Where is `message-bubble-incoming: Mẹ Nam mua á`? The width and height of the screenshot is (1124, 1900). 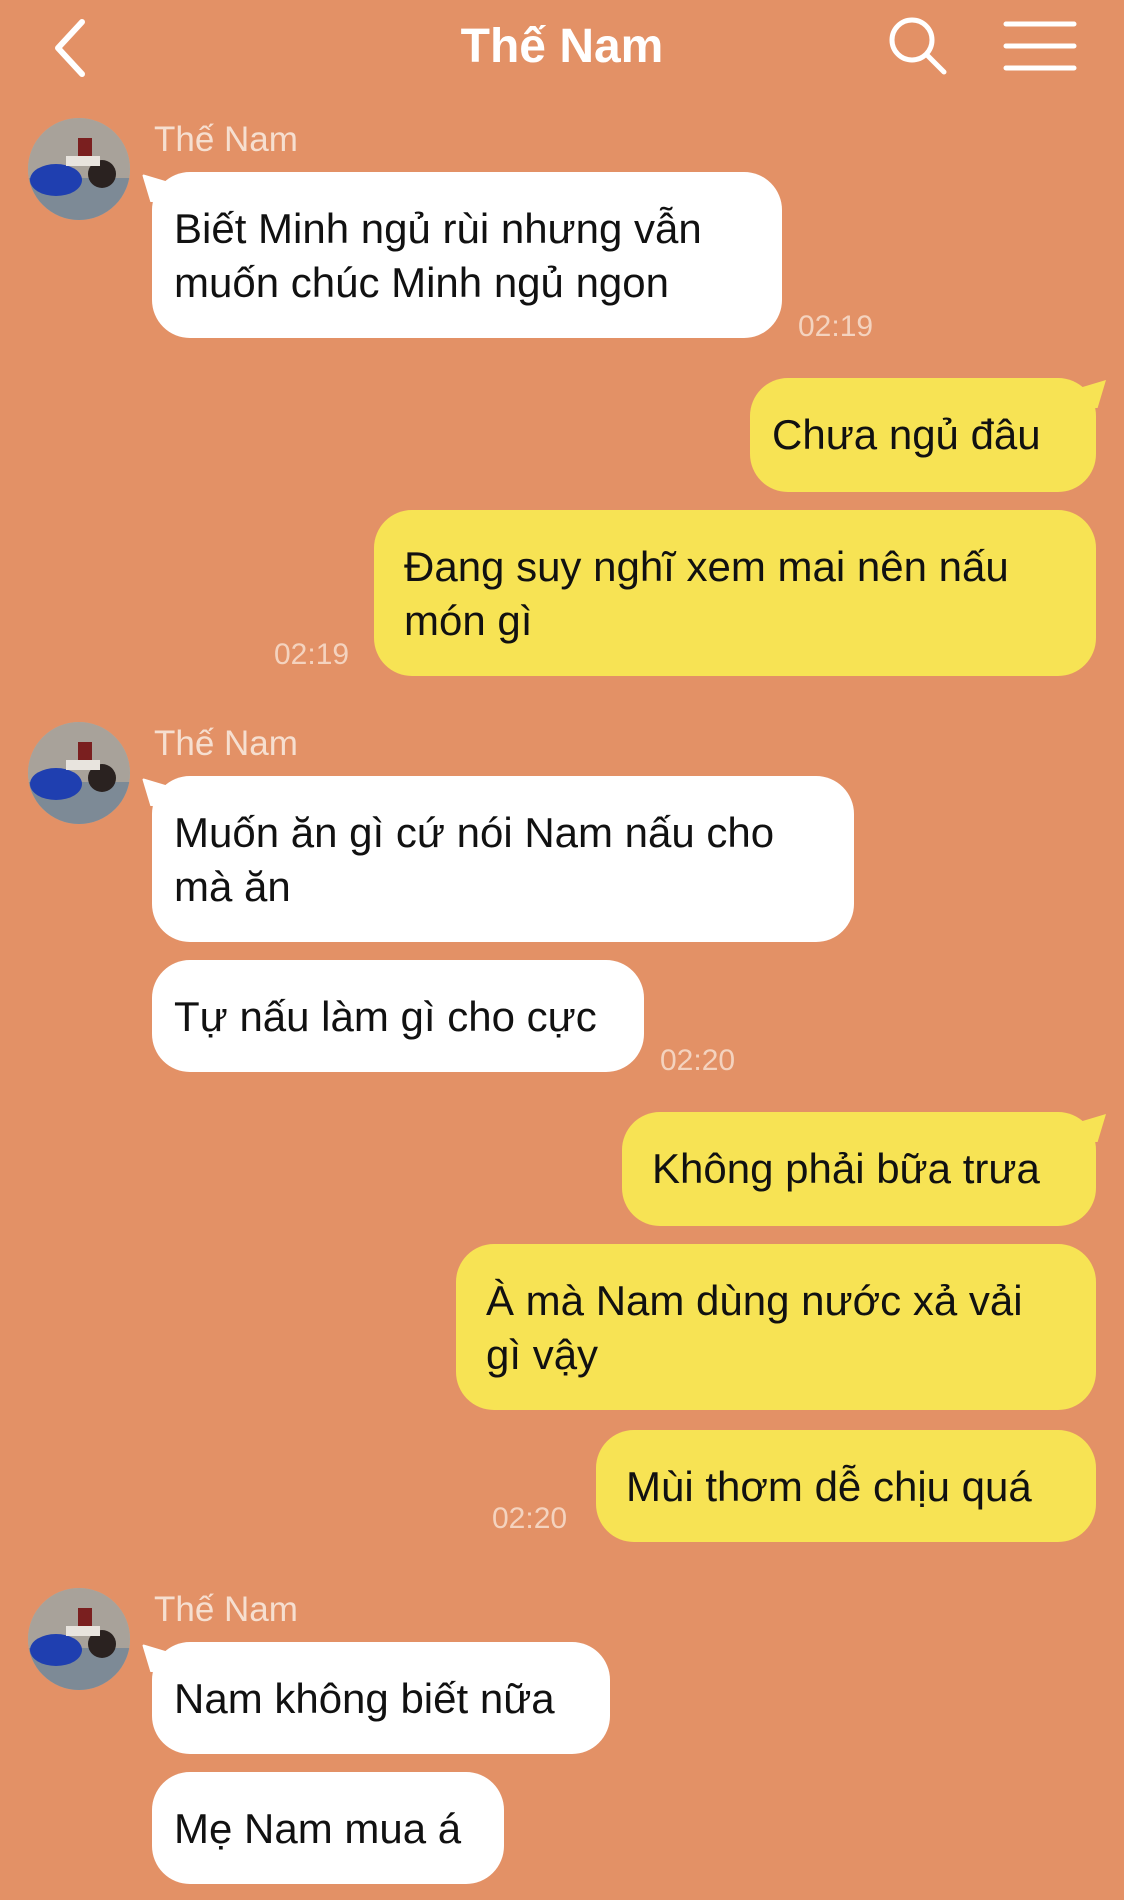
message-bubble-incoming: Mẹ Nam mua á is located at coordinates (328, 1828).